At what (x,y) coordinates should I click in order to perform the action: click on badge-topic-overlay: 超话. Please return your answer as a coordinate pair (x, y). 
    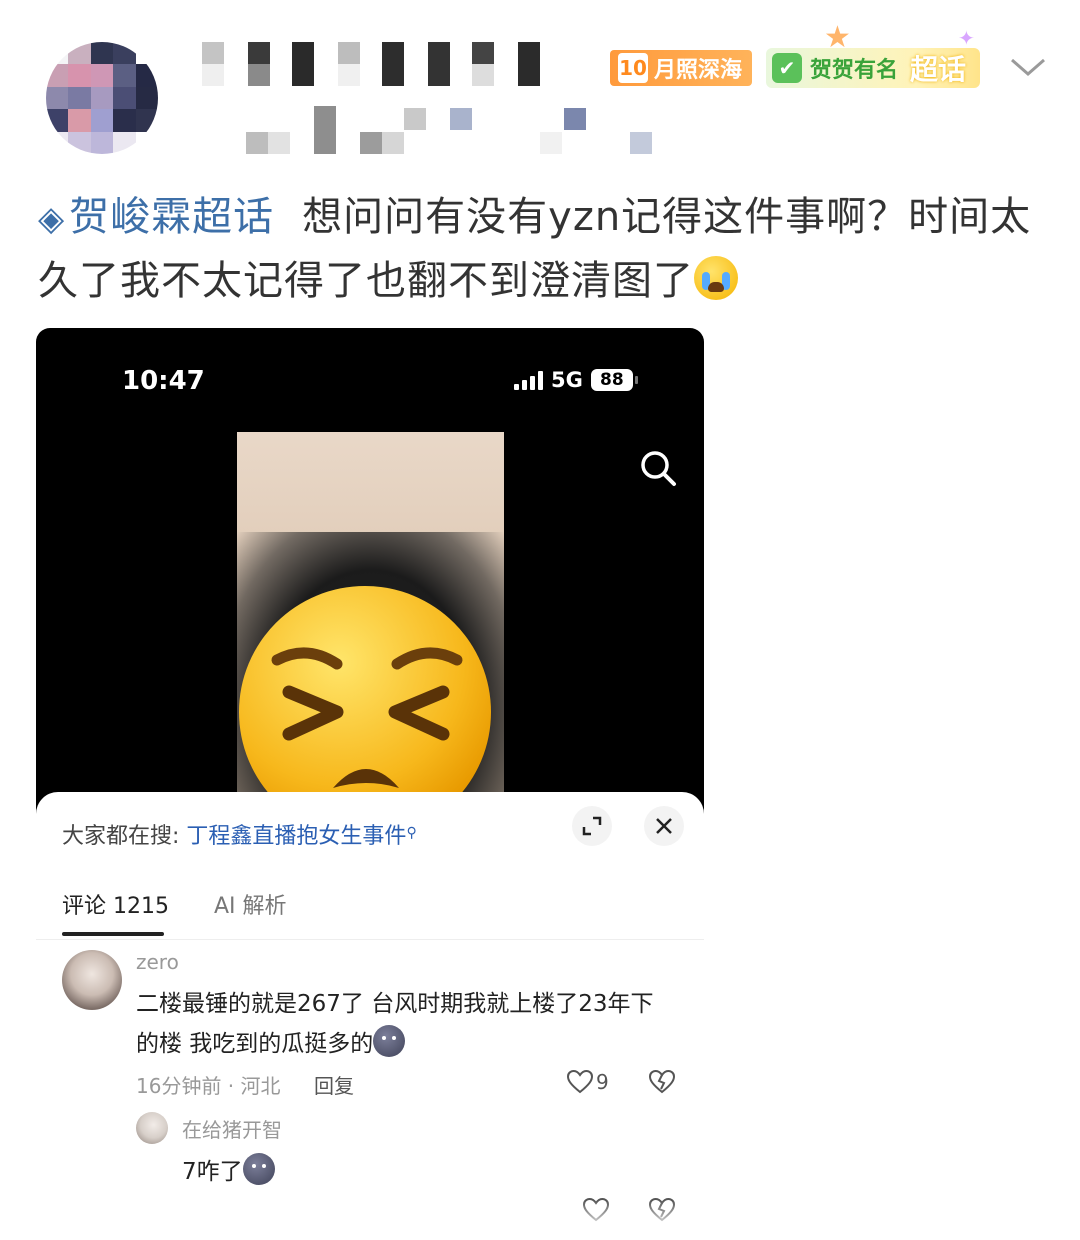
    Looking at the image, I should click on (938, 69).